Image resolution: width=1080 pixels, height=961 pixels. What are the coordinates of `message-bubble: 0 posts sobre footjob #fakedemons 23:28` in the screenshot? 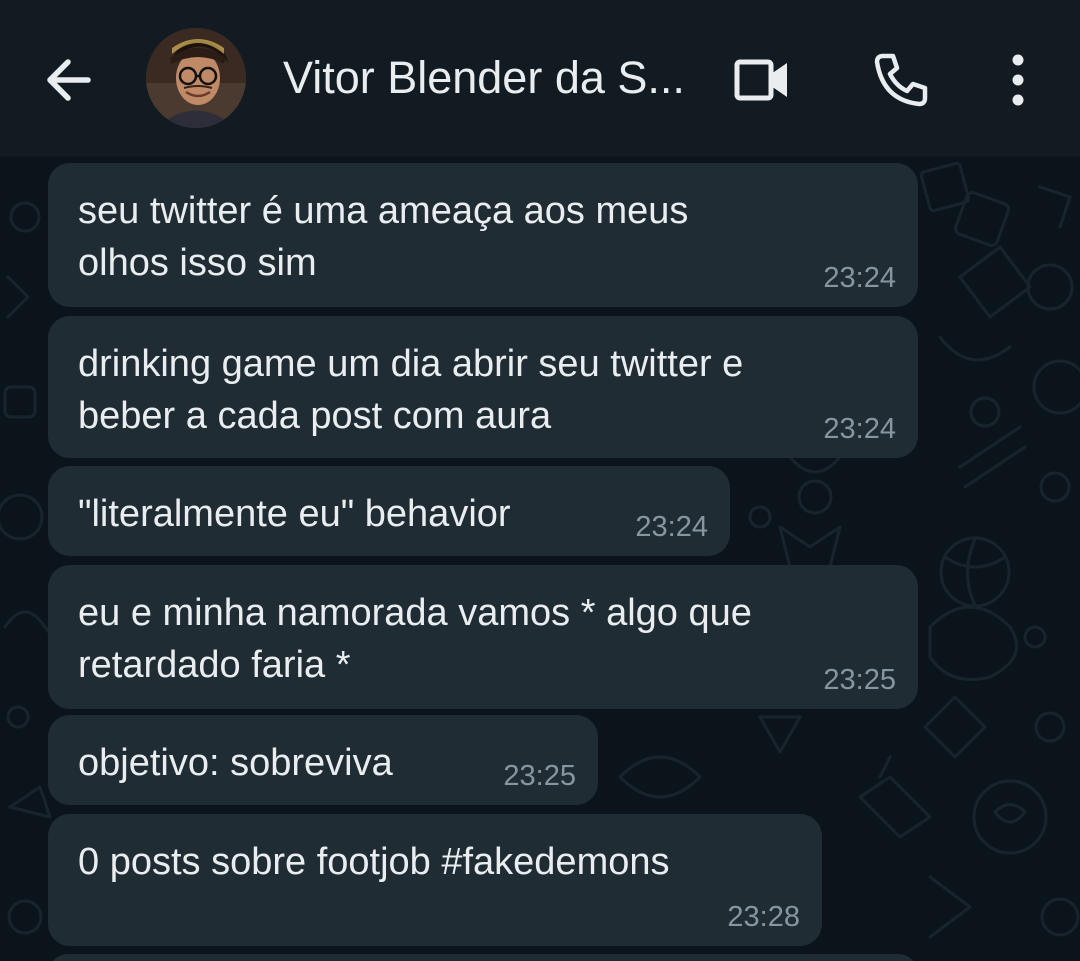 It's located at (435, 880).